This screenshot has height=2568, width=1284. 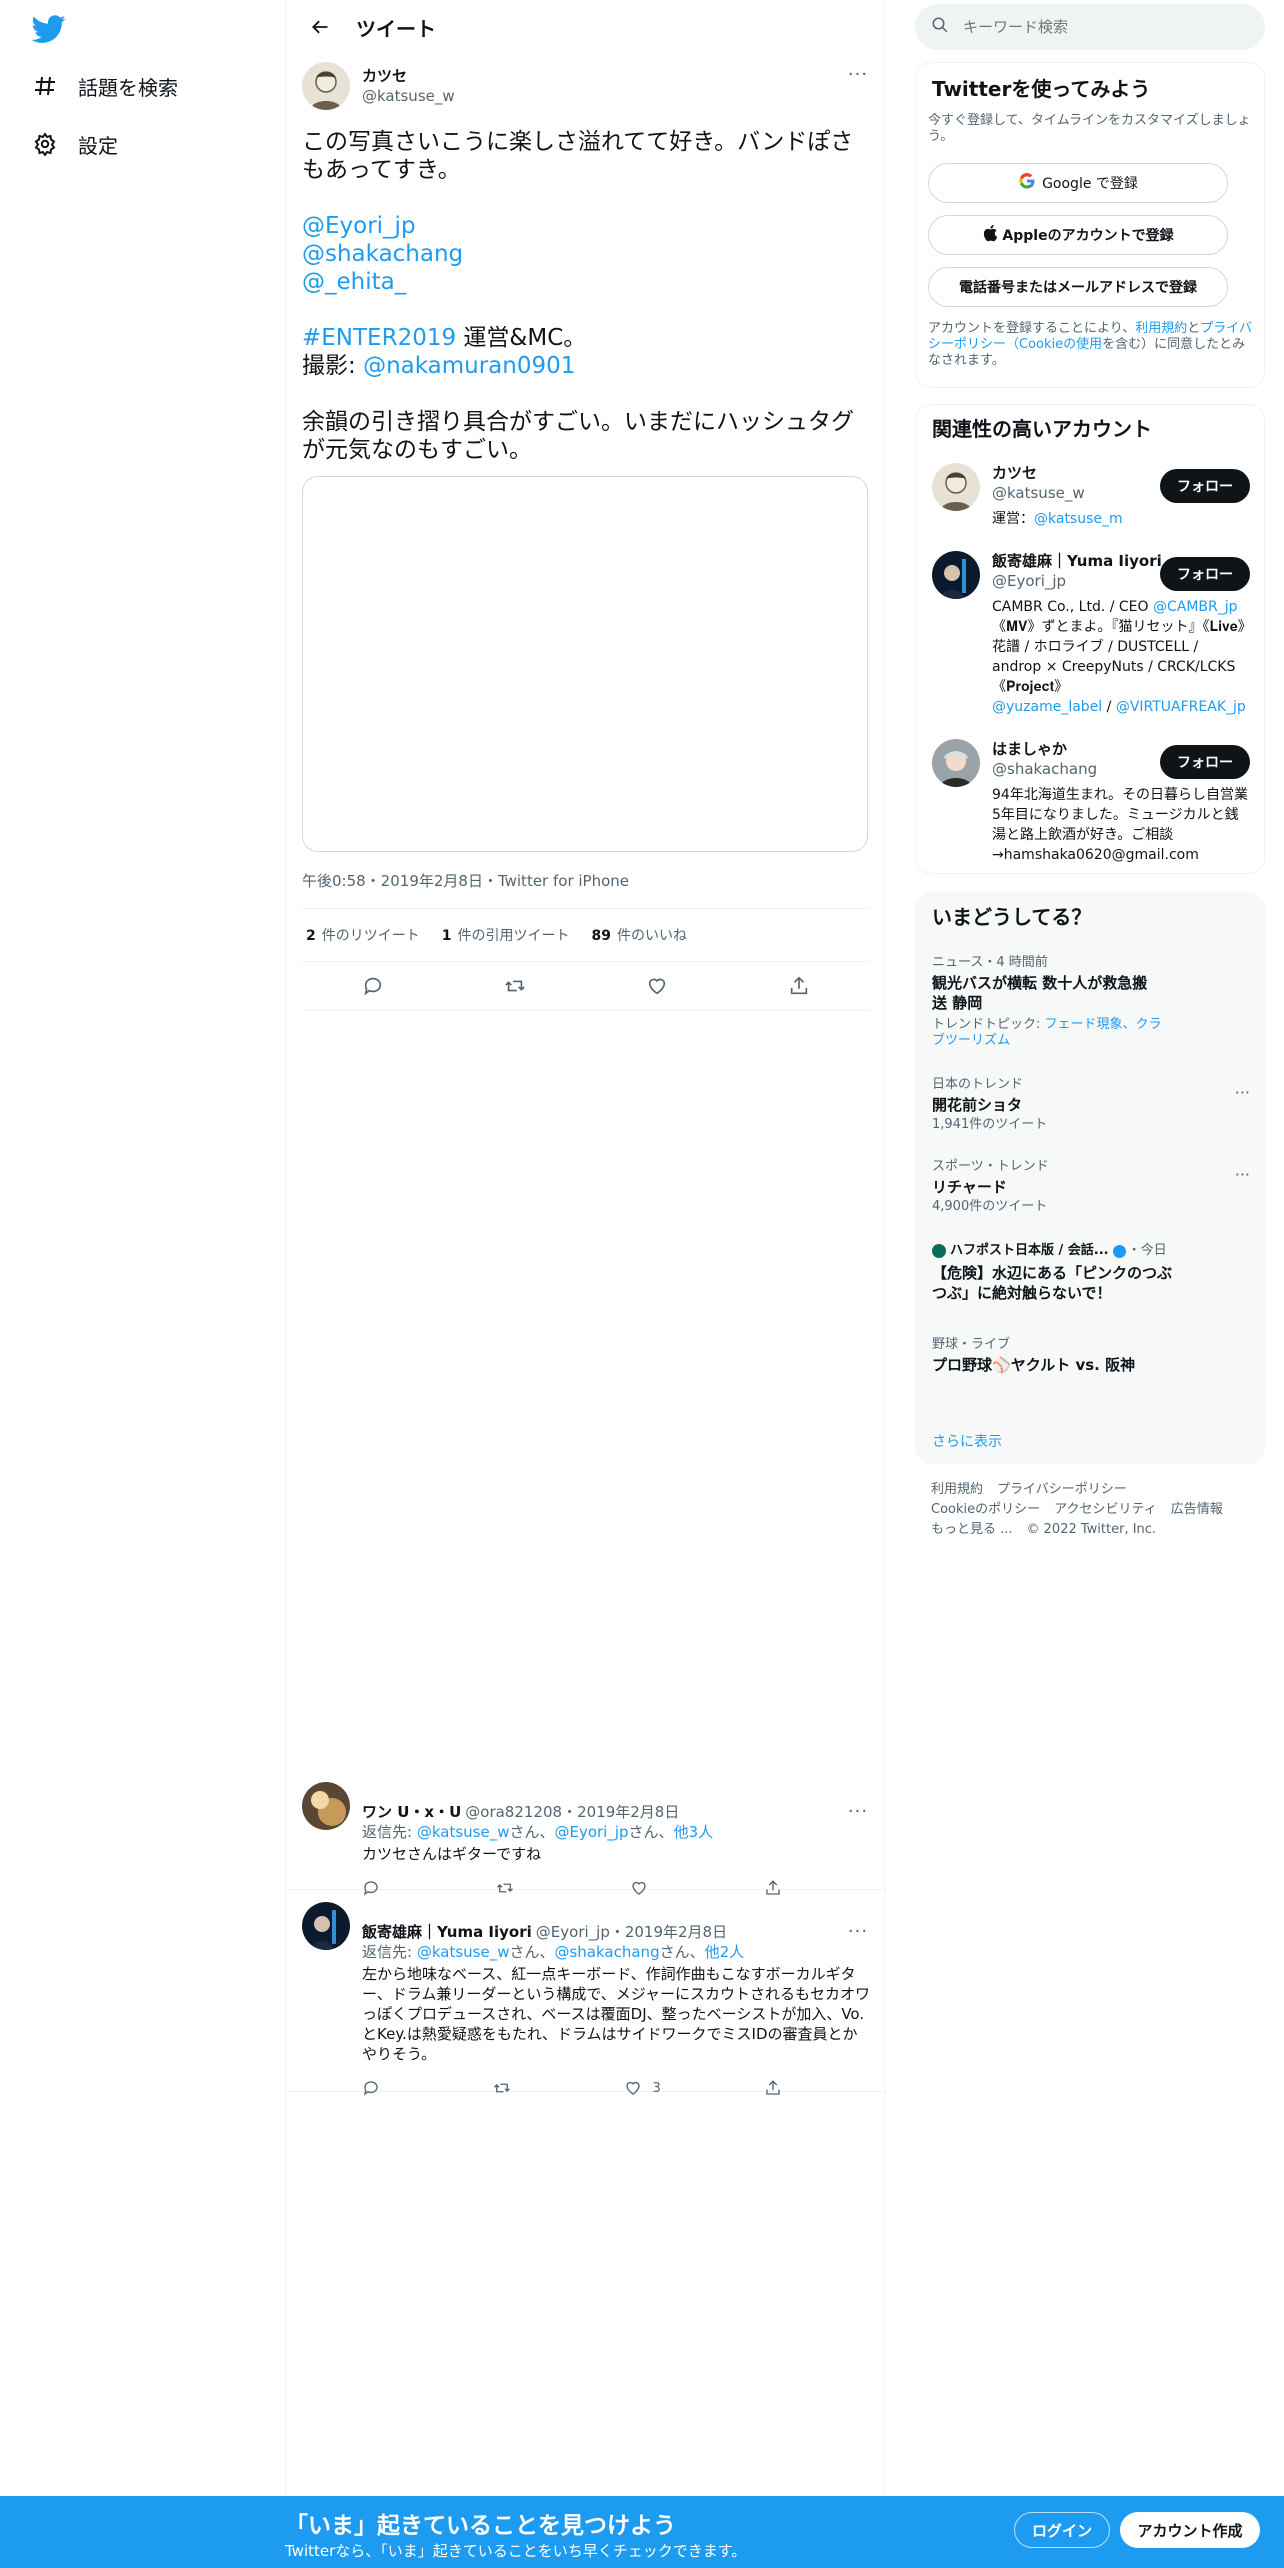 What do you see at coordinates (1052, 1283) in the screenshot?
I see `trend-title: 【危険】水辺にある「ピンクのつぶつぶ」に絶対触らないで！` at bounding box center [1052, 1283].